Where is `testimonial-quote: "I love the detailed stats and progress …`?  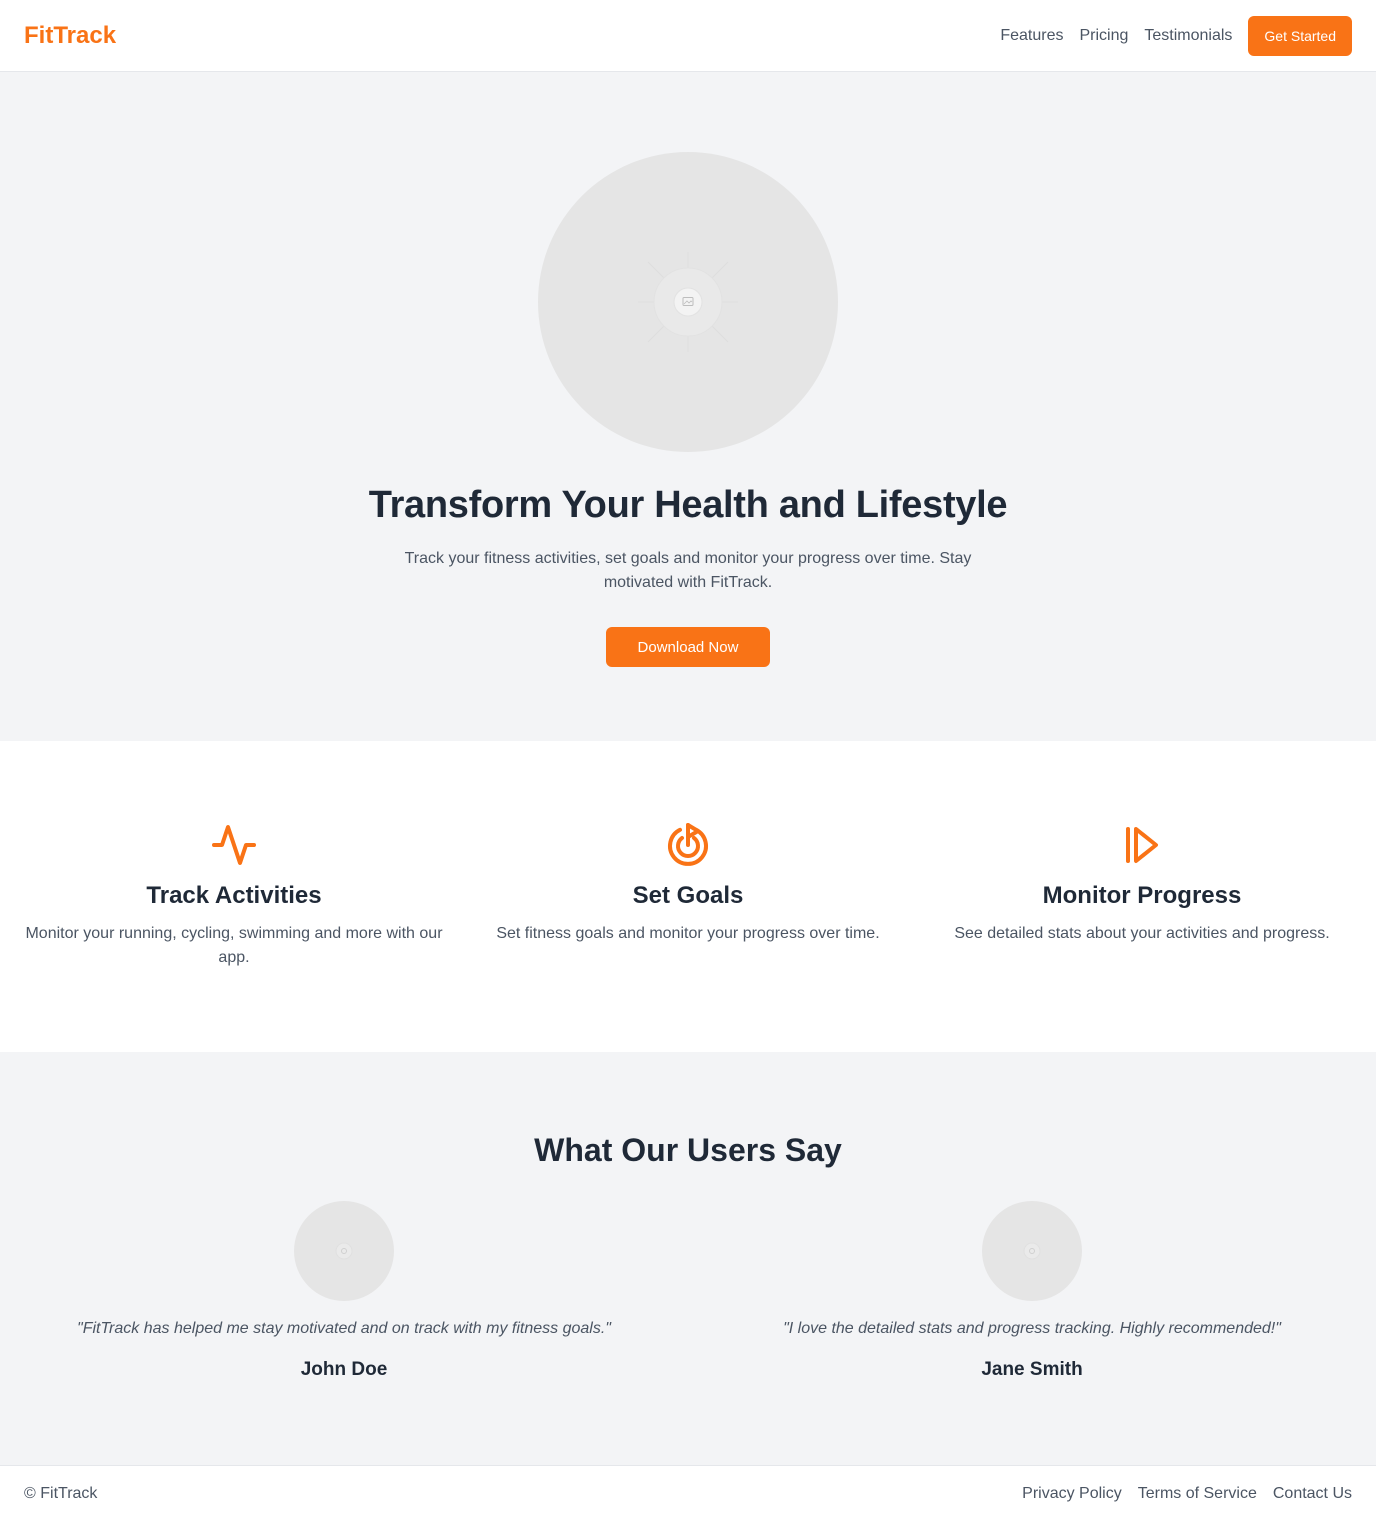 testimonial-quote: "I love the detailed stats and progress … is located at coordinates (1032, 1328).